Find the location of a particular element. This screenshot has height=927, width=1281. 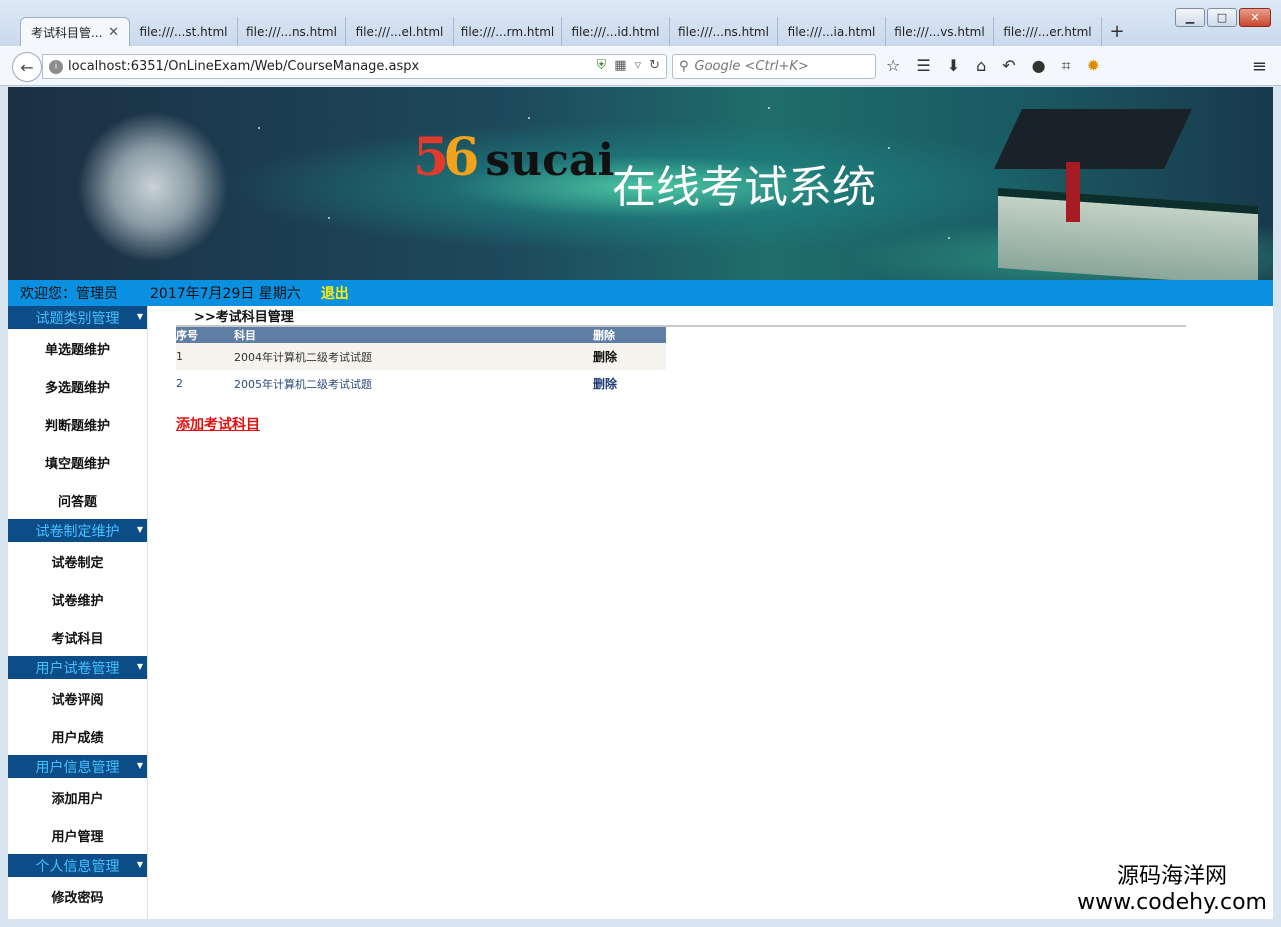

hamburger-menu-icon: ≡ is located at coordinates (1259, 66).